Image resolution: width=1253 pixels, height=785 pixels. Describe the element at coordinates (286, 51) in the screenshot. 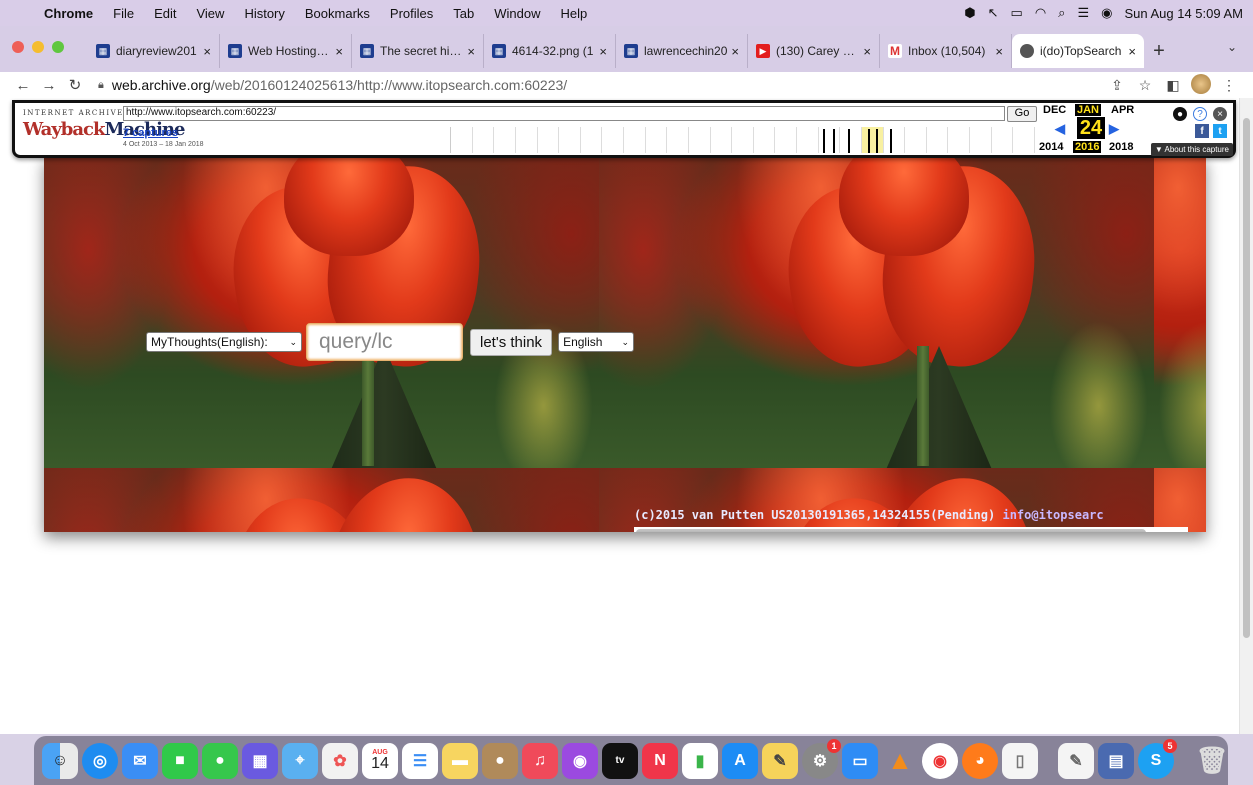

I see `tab-web-hosting: ▦ Web Hosting, D ×` at that location.